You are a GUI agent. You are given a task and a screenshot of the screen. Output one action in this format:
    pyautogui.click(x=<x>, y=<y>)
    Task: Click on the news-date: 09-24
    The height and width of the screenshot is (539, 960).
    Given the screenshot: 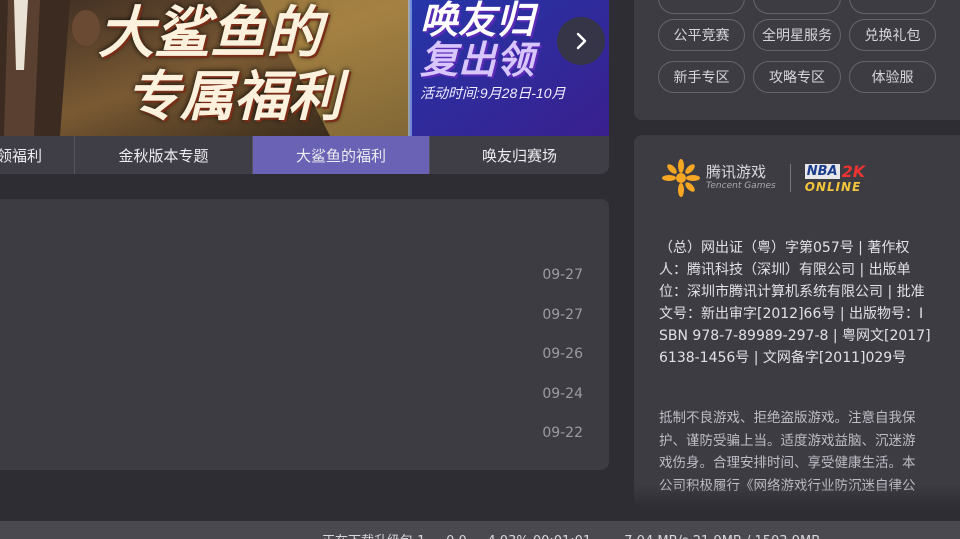 What is the action you would take?
    pyautogui.click(x=562, y=394)
    